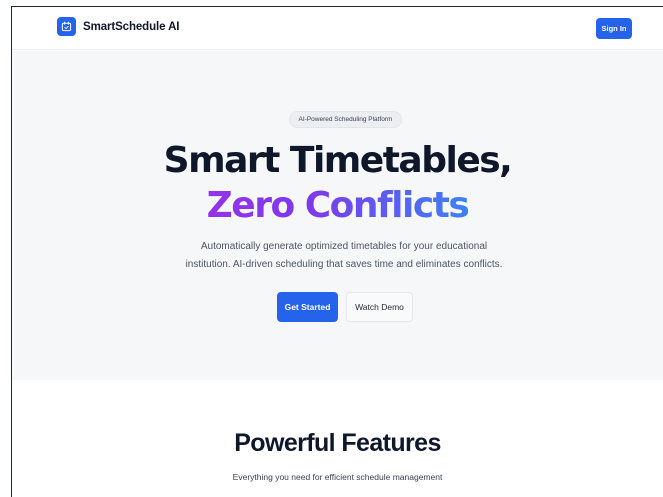 This screenshot has height=497, width=663. Describe the element at coordinates (307, 307) in the screenshot. I see `get-started-button: Get Started` at that location.